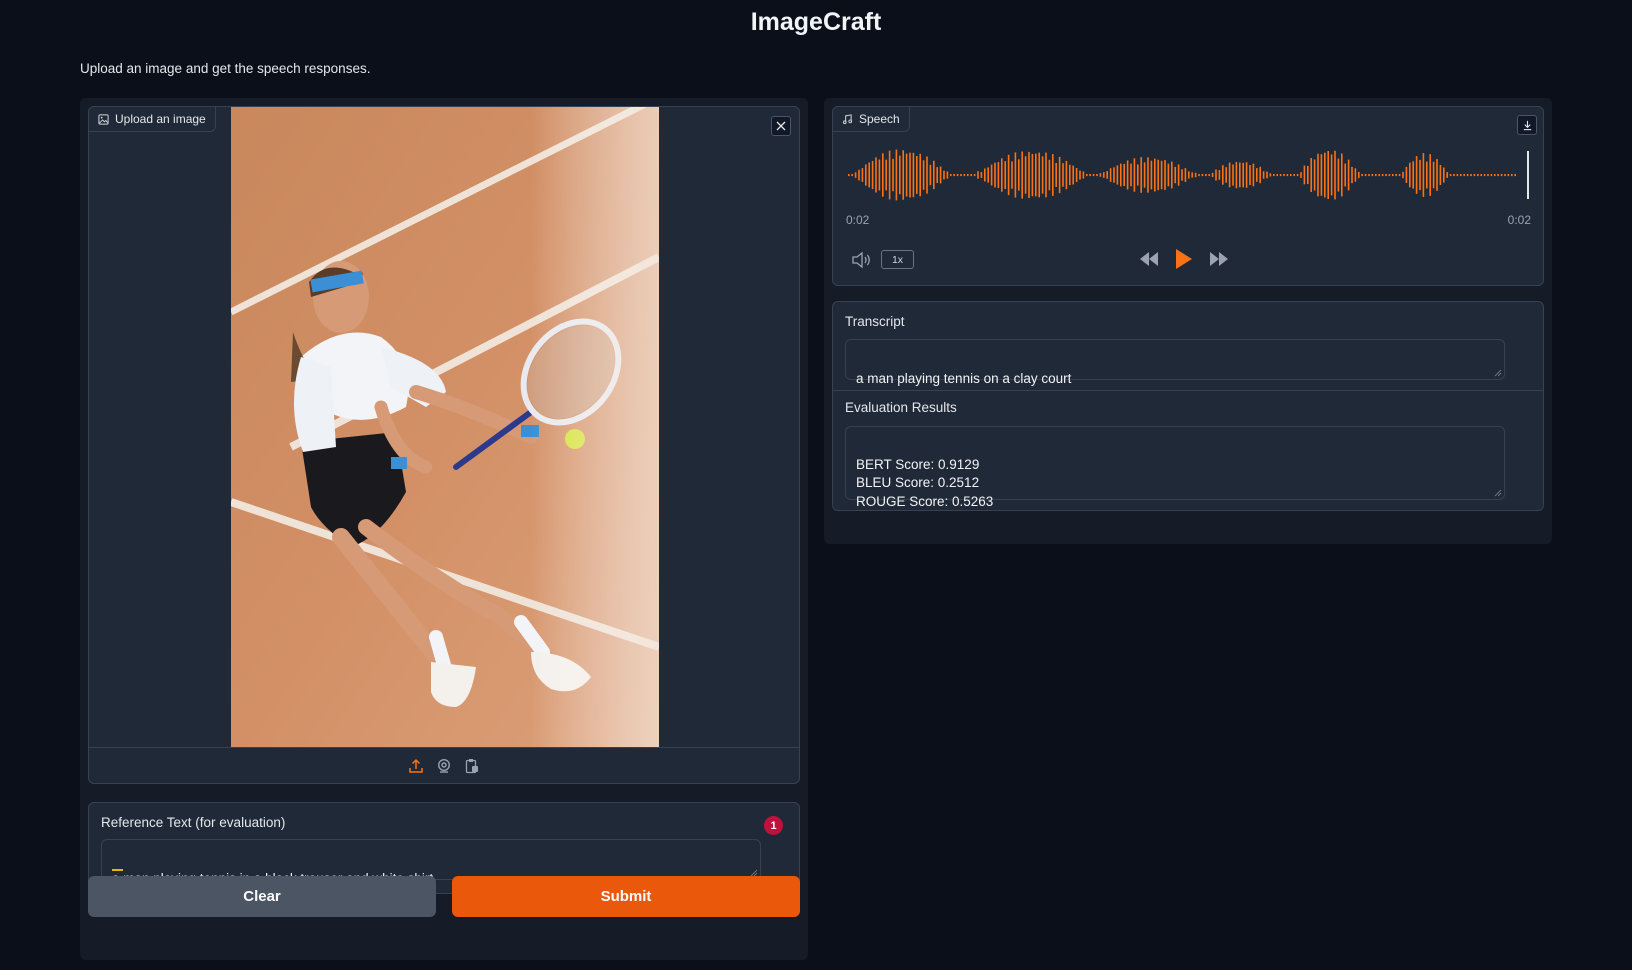  I want to click on transcript-output: a man playing tennis on a clay court, so click(1175, 362).